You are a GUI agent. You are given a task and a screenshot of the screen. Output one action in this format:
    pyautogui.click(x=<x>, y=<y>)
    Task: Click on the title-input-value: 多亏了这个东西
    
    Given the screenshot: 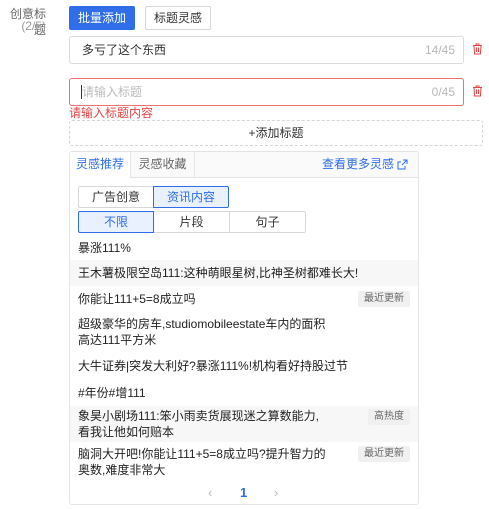 What is the action you would take?
    pyautogui.click(x=124, y=50)
    